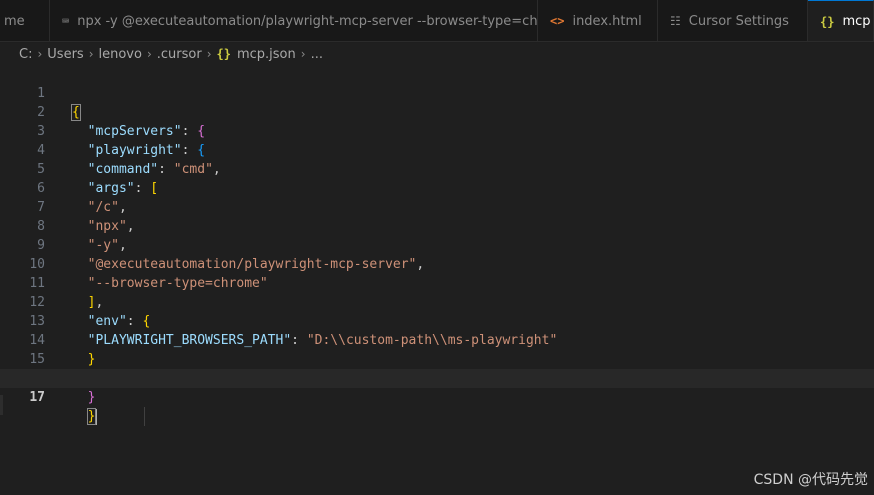 The image size is (874, 495). I want to click on code-line: 16 }, so click(437, 377).